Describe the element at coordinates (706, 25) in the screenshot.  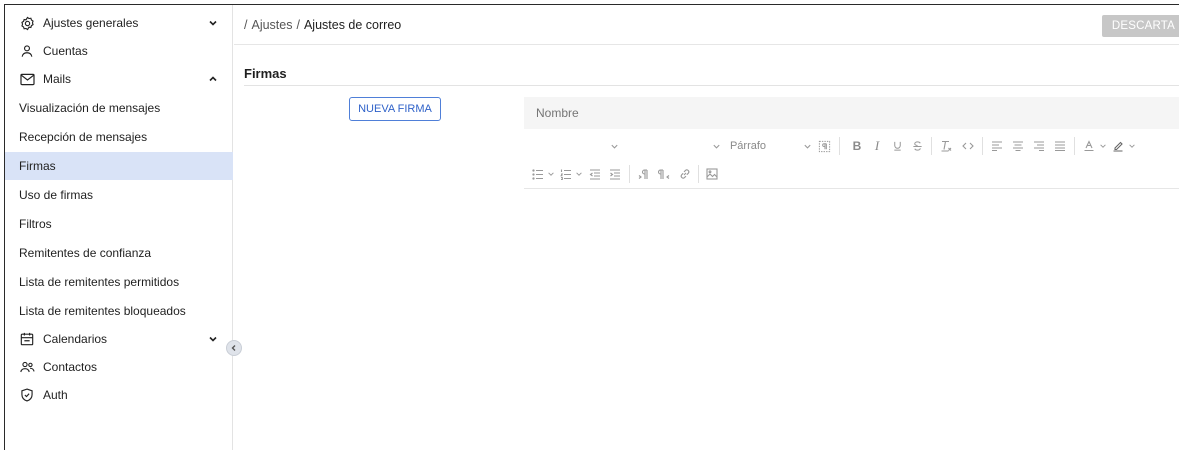
I see `breadcrumb: / Ajustes / Ajustes de correo DESCARTA` at that location.